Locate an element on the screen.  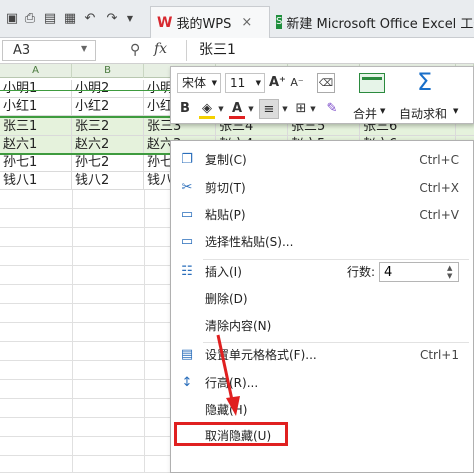
increase-font-size-icon: A⁺ is located at coordinates (277, 83).